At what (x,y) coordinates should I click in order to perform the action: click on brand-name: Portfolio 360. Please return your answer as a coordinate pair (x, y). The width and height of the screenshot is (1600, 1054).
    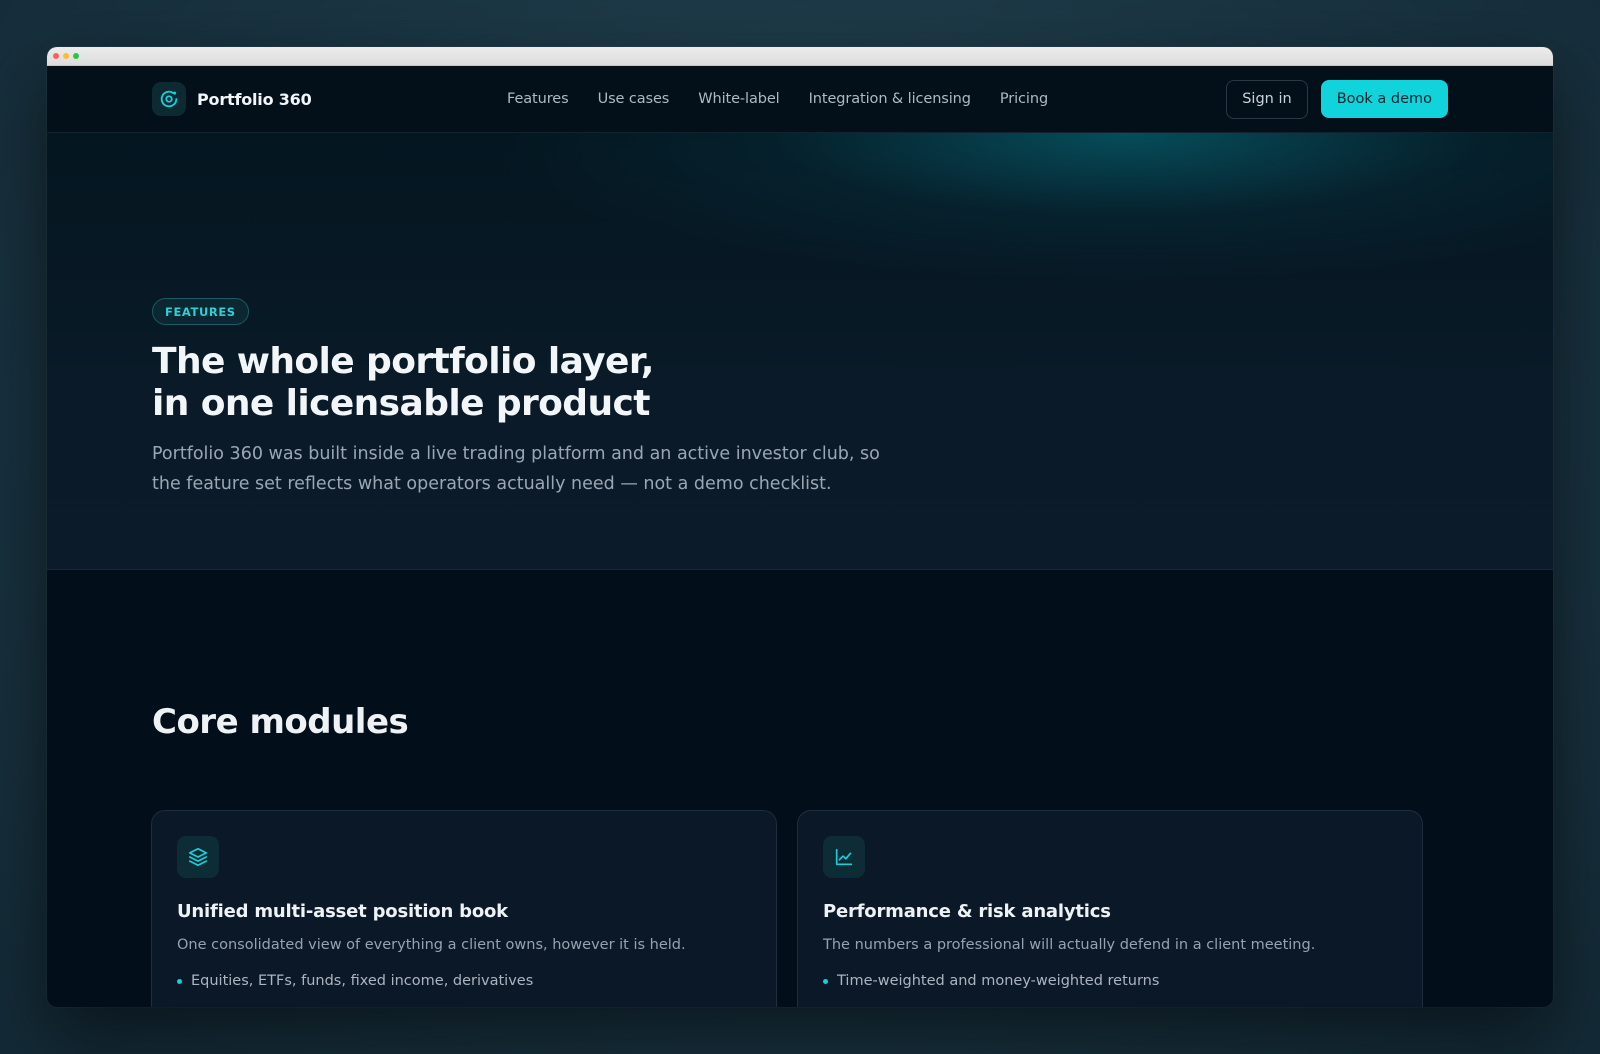
    Looking at the image, I should click on (254, 99).